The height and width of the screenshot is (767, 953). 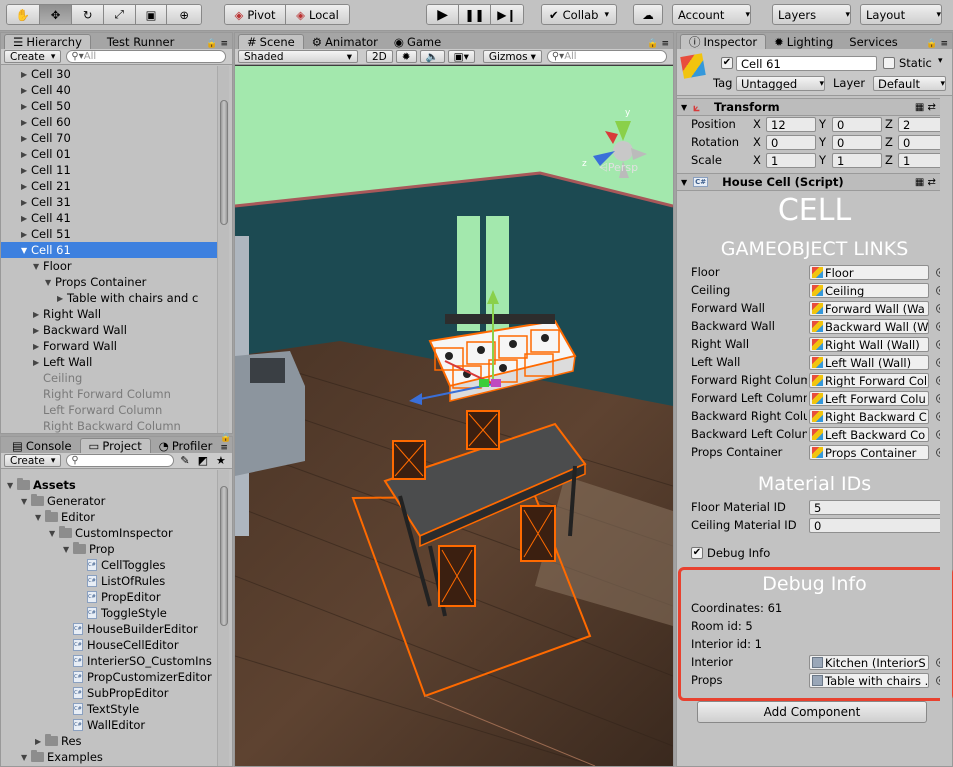 I want to click on project-item: ▼ Editor, so click(x=109, y=517).